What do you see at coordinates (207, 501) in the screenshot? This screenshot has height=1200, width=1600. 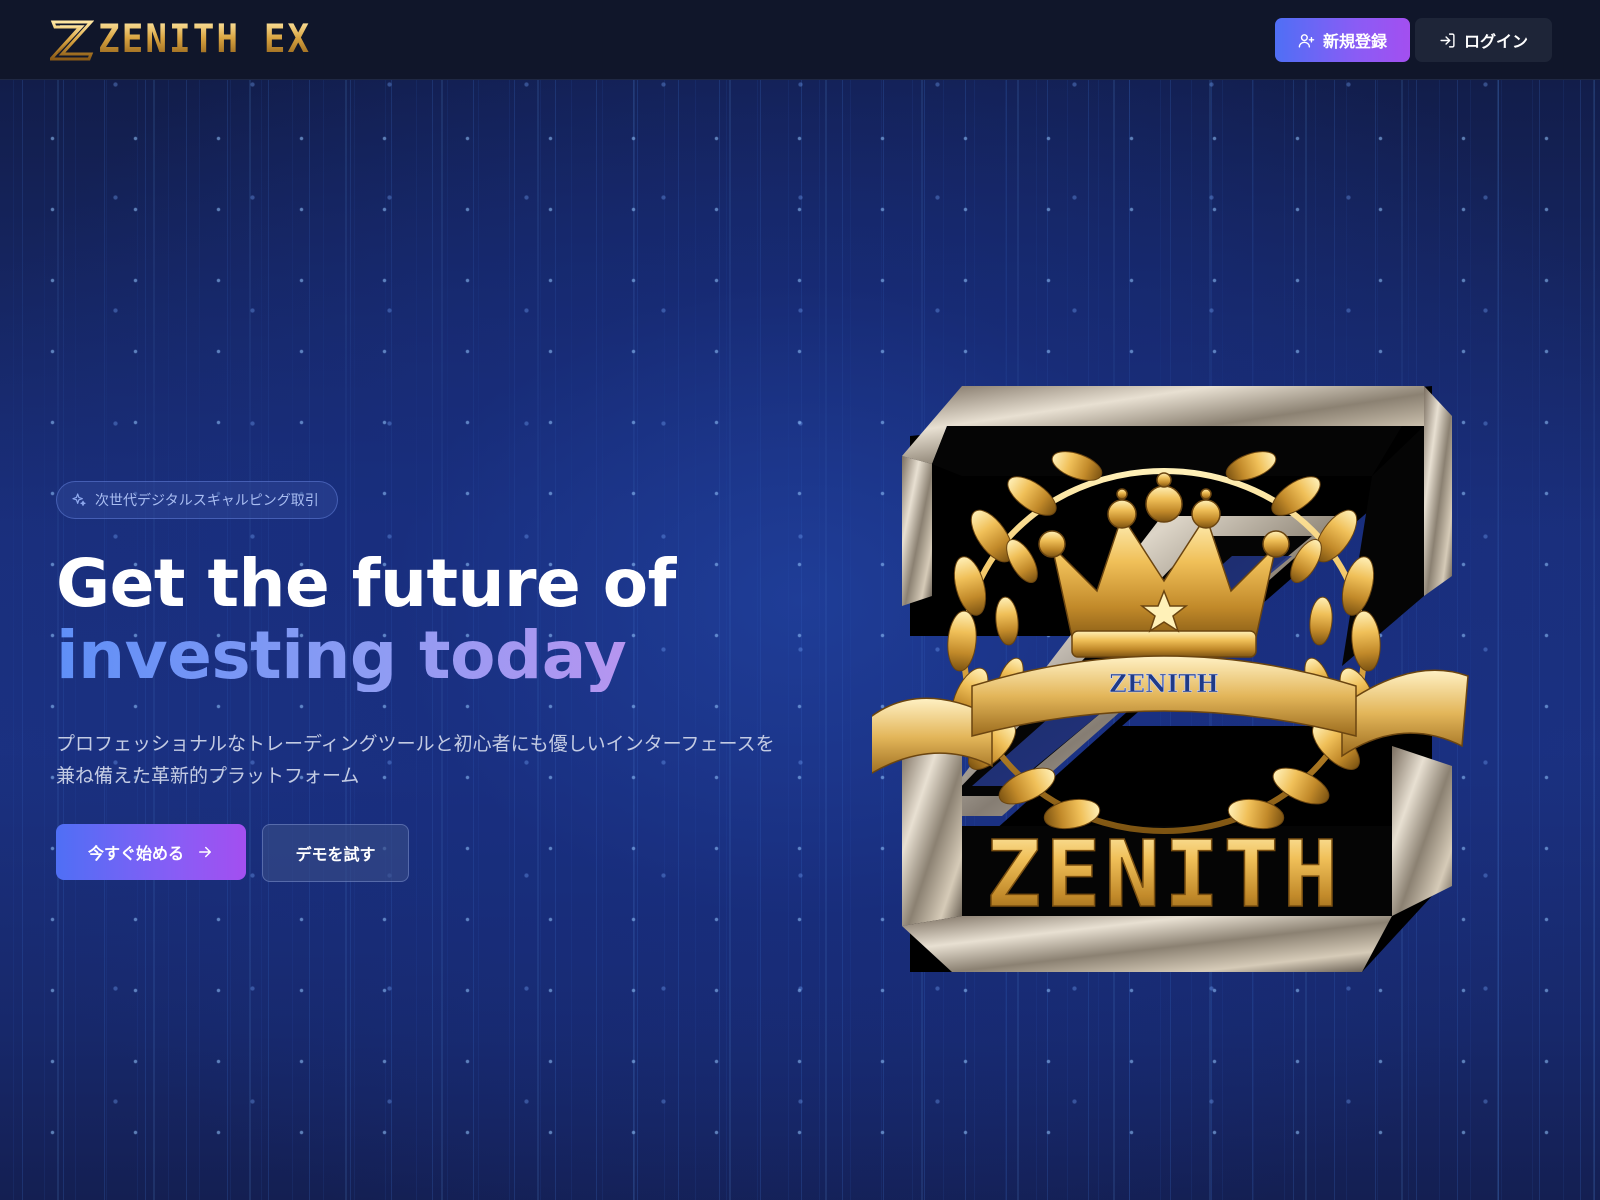 I see `badge-label: 次世代デジタルスキャルピング取引` at bounding box center [207, 501].